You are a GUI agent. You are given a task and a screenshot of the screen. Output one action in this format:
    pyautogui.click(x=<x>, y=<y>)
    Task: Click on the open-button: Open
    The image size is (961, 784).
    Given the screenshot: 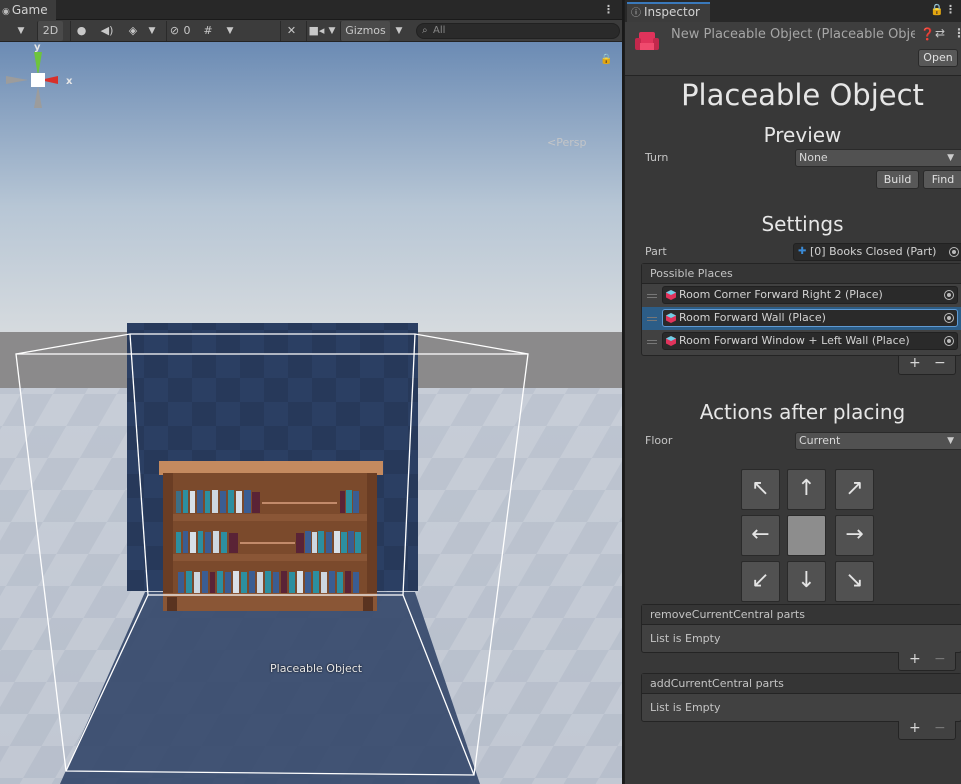 What is the action you would take?
    pyautogui.click(x=938, y=58)
    